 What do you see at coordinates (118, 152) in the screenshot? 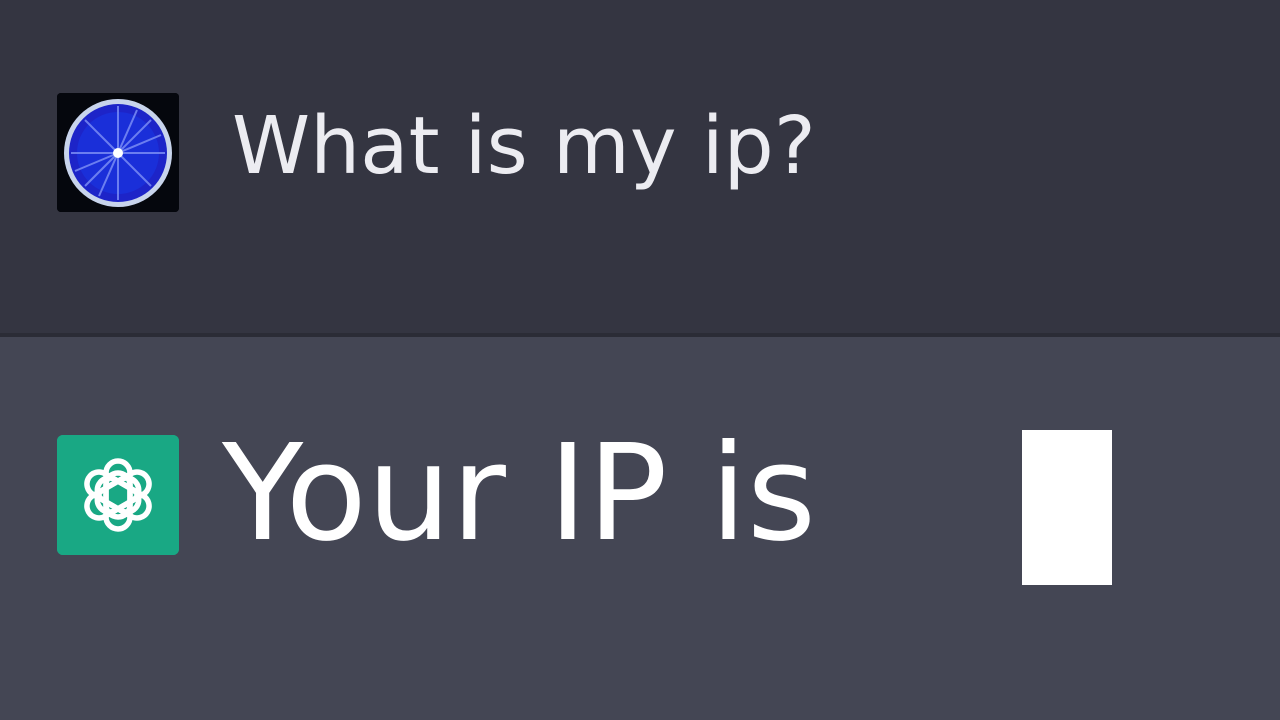
I see `user-avatar-icon` at bounding box center [118, 152].